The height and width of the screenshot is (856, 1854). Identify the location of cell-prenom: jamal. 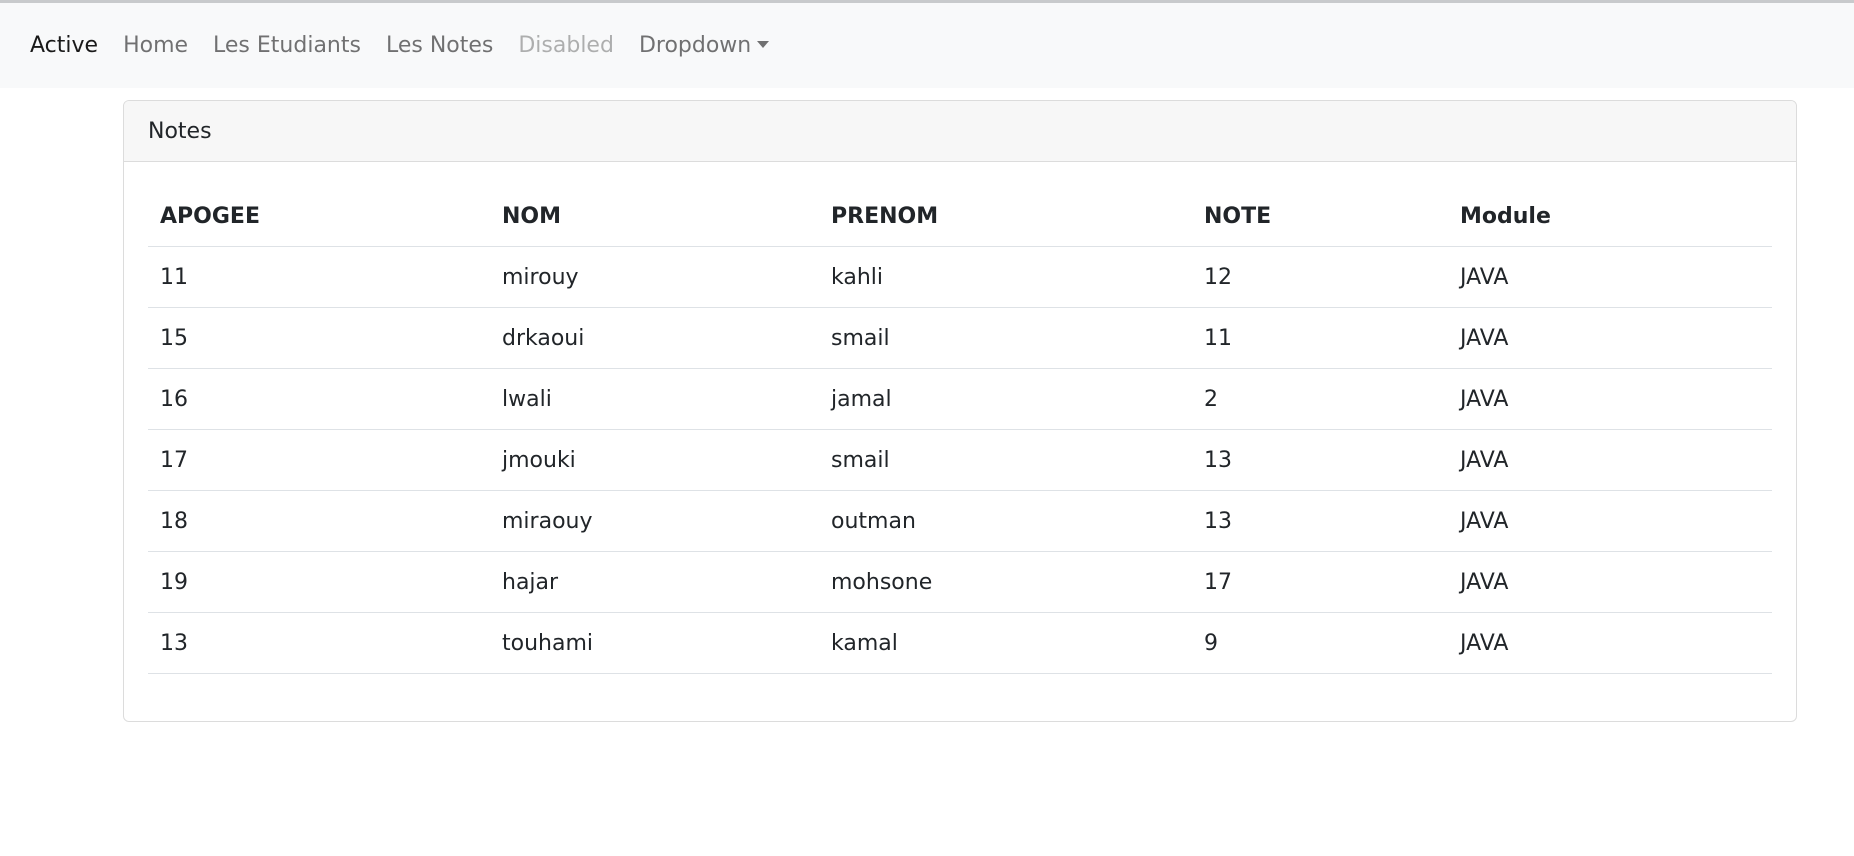
(1005, 399).